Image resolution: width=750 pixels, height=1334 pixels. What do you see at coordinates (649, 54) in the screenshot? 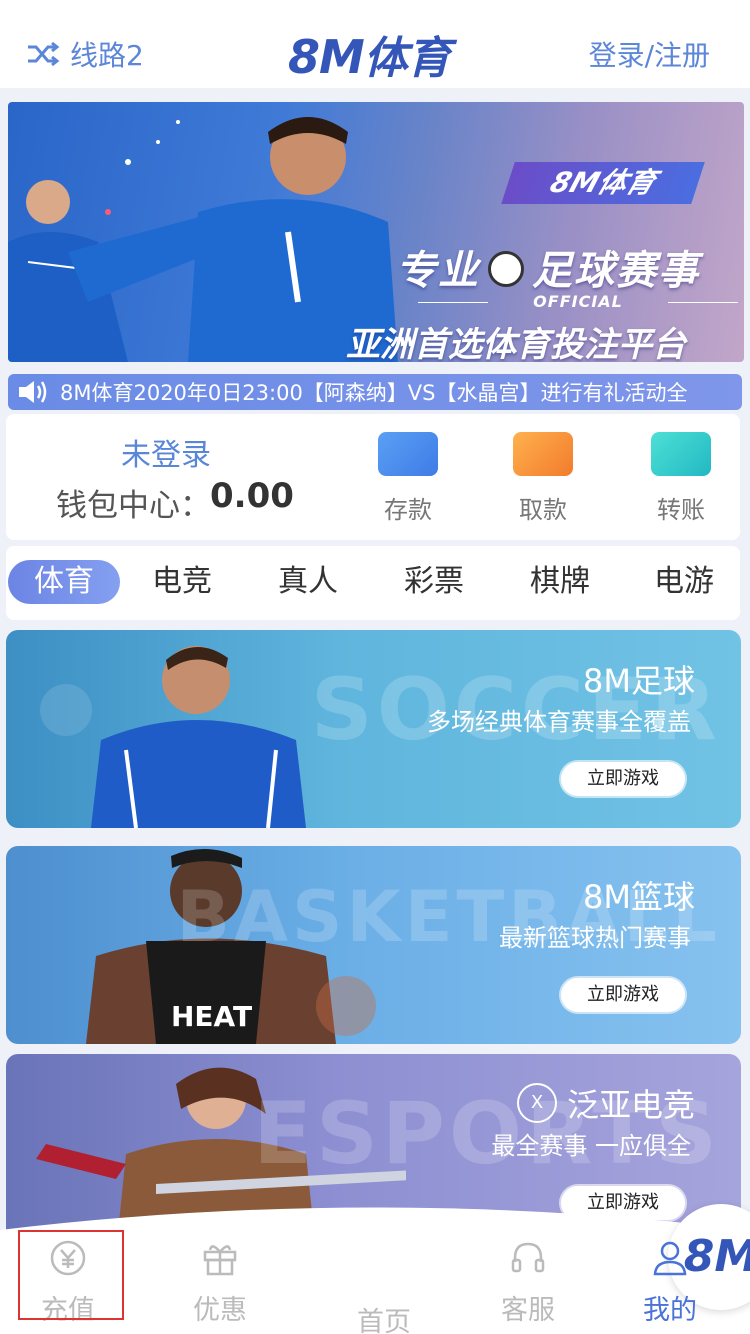
I see `login-register-link: 登录/注册` at bounding box center [649, 54].